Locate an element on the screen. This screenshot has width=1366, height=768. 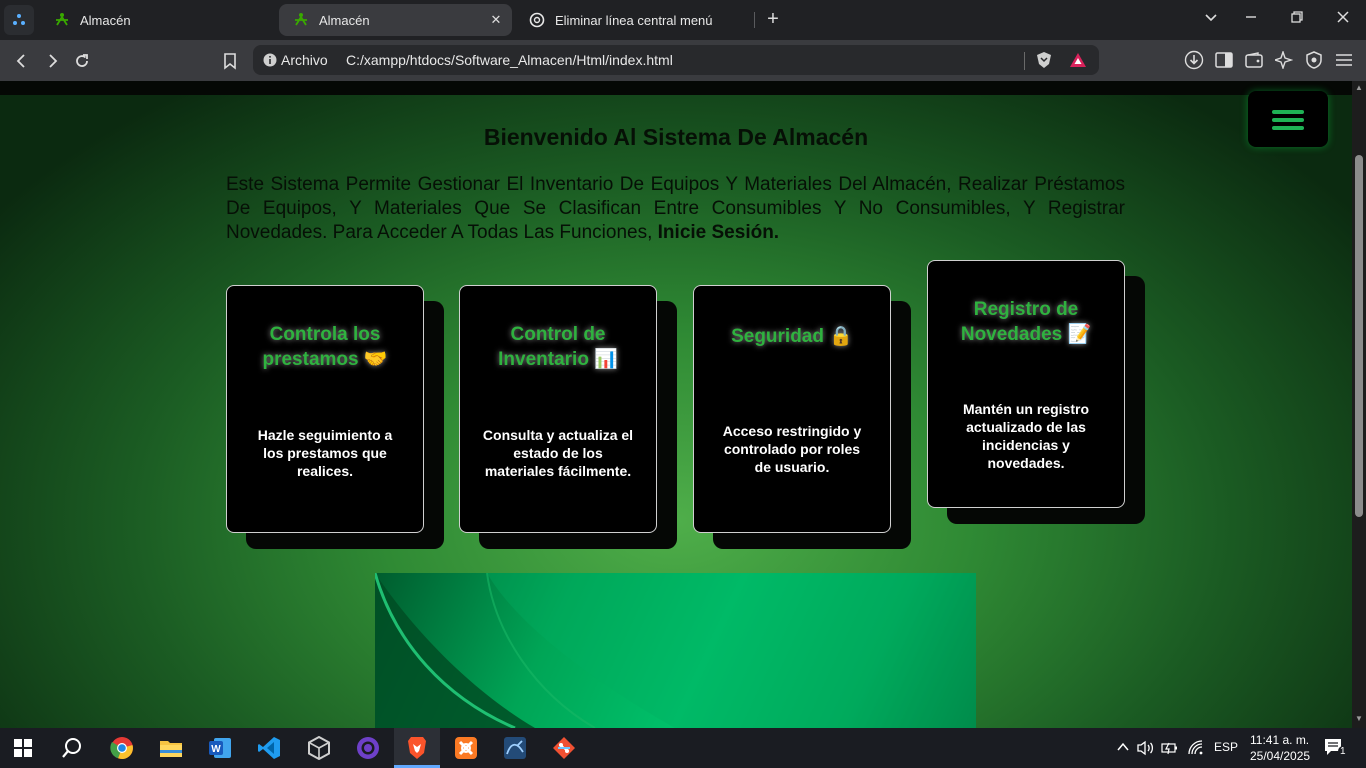
unity-icon is located at coordinates (319, 748).